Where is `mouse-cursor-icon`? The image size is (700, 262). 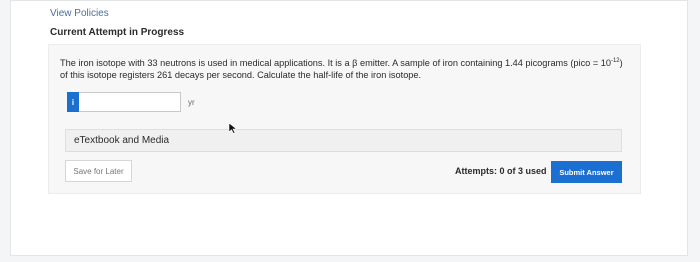 mouse-cursor-icon is located at coordinates (233, 128).